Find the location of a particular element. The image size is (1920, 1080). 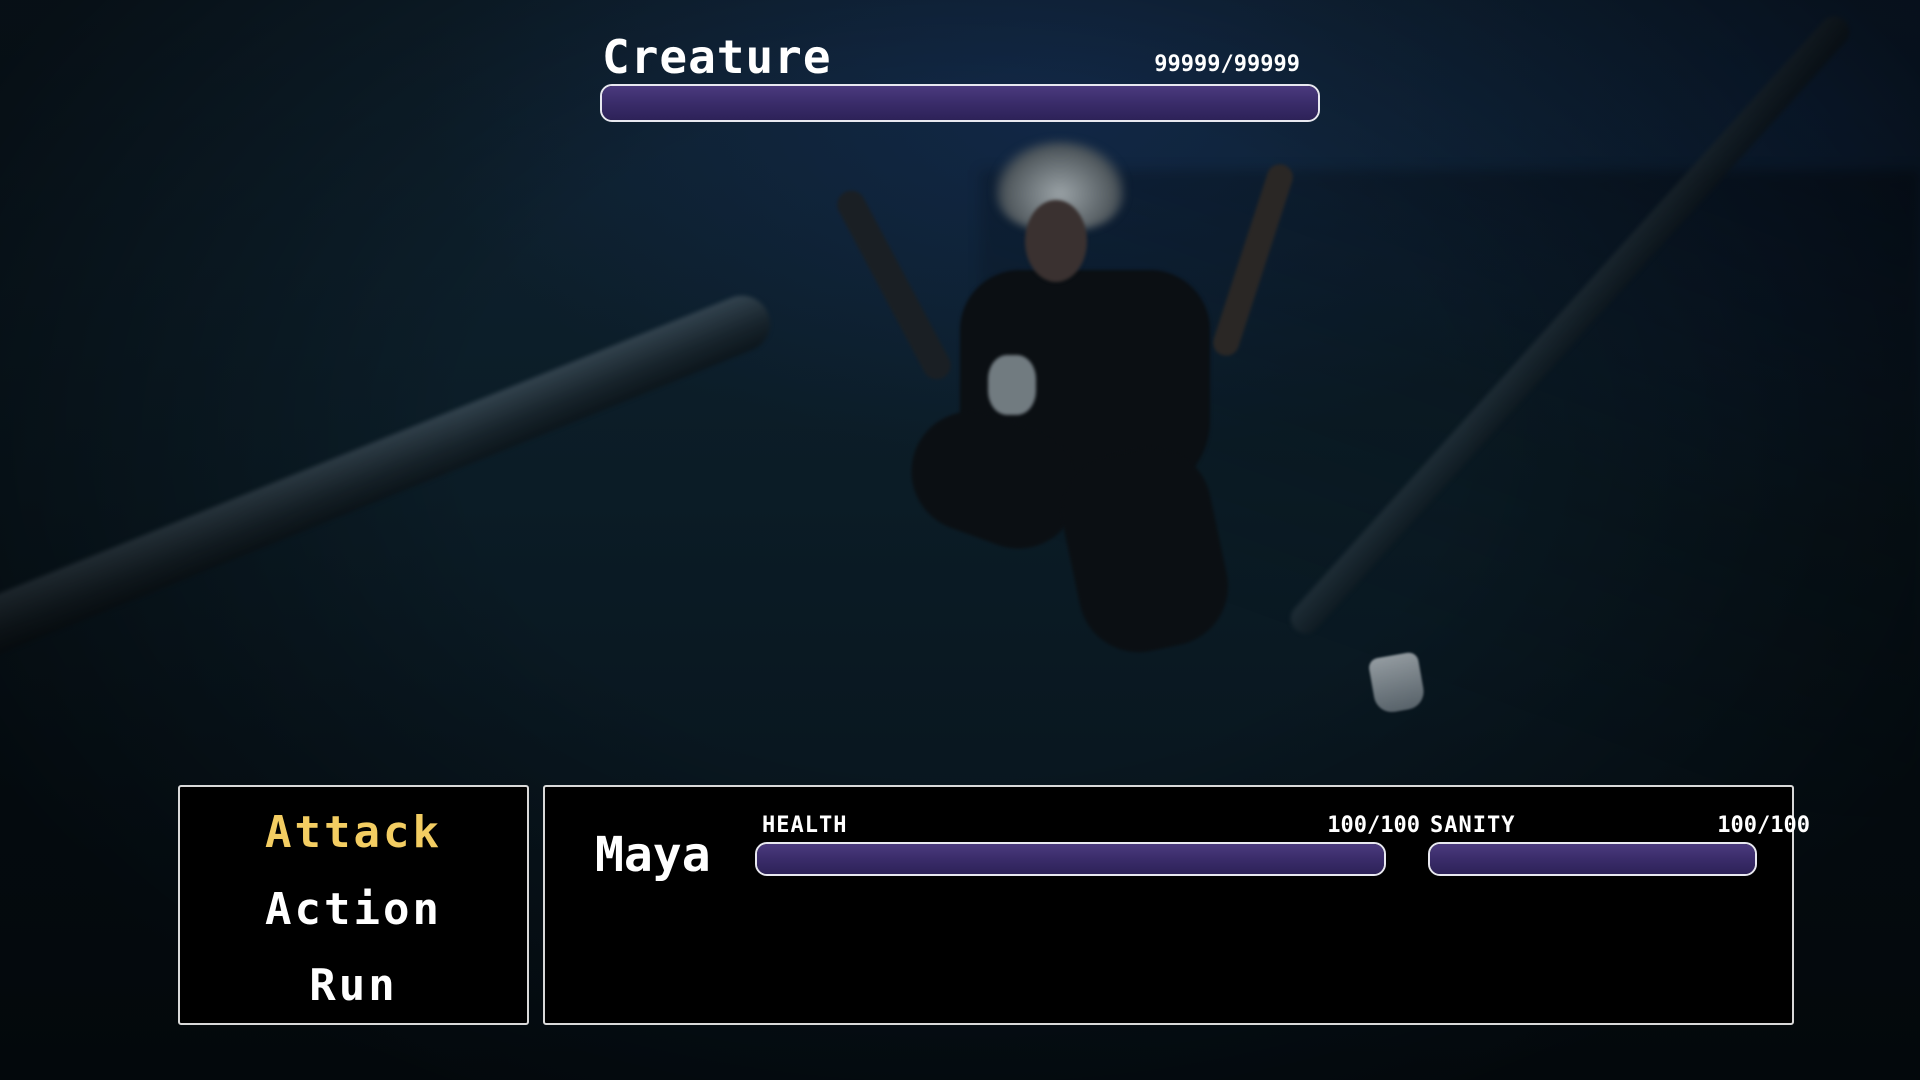

enemy-name: Creature is located at coordinates (717, 57).